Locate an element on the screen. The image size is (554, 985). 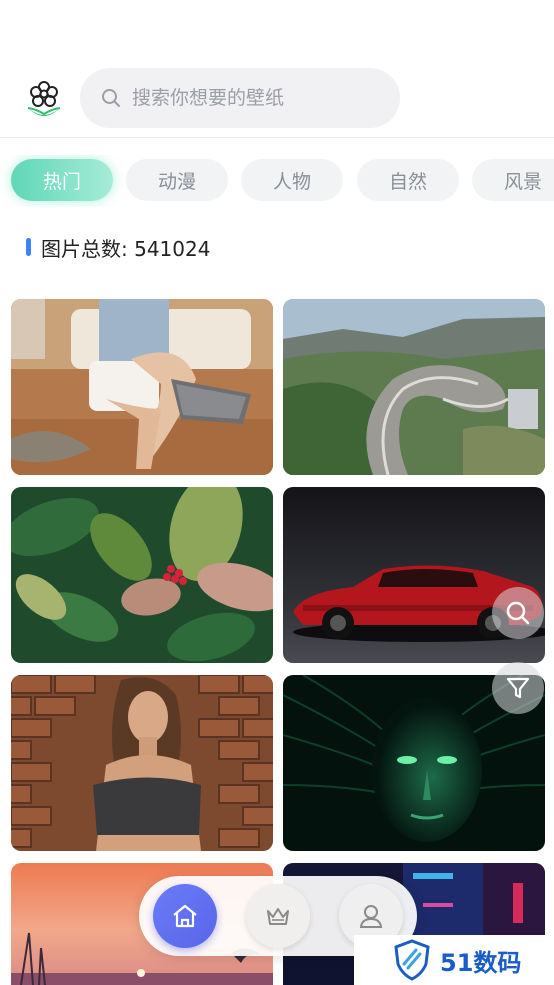
crown-icon is located at coordinates (278, 916).